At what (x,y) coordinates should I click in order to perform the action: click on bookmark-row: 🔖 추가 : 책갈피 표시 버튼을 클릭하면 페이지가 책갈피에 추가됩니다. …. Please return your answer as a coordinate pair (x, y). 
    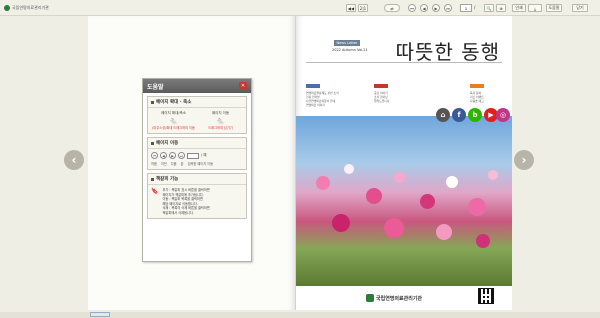
    Looking at the image, I should click on (197, 201).